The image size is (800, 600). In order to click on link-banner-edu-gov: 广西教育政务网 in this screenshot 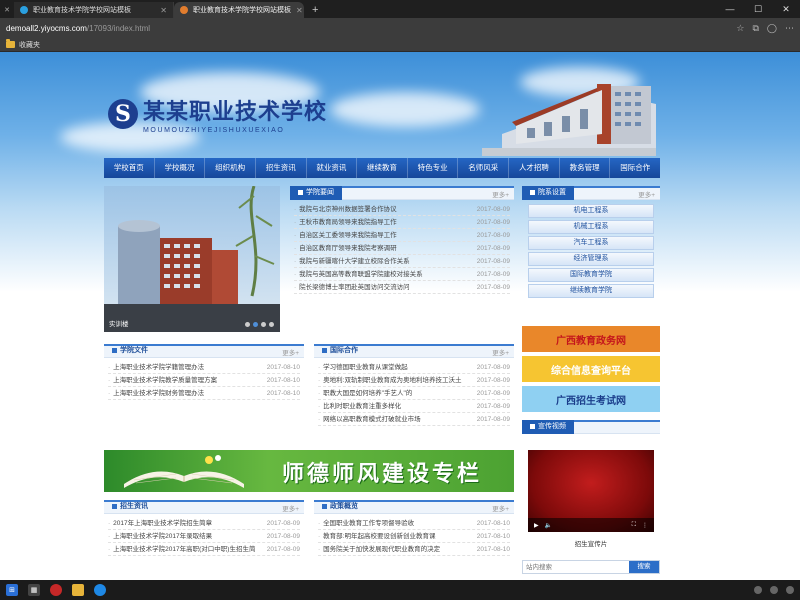, I will do `click(591, 339)`.